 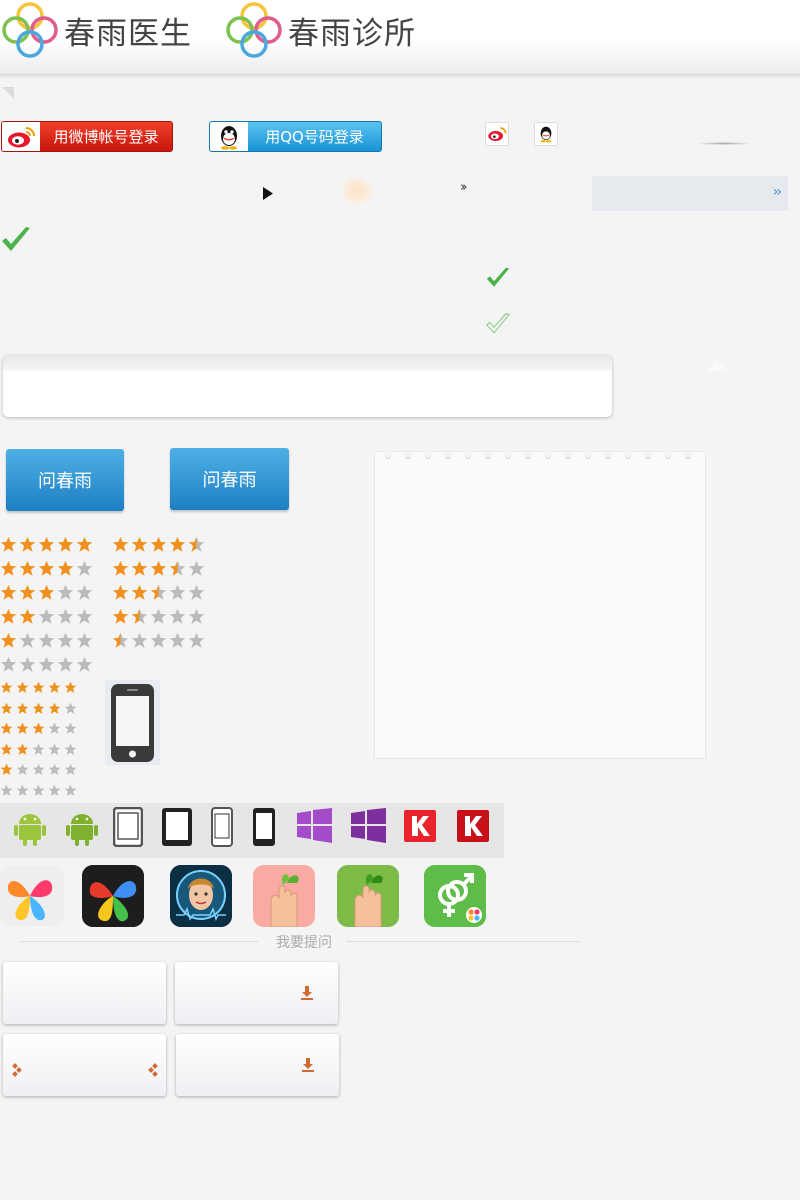 I want to click on chunyu-logo-icon, so click(x=30, y=30).